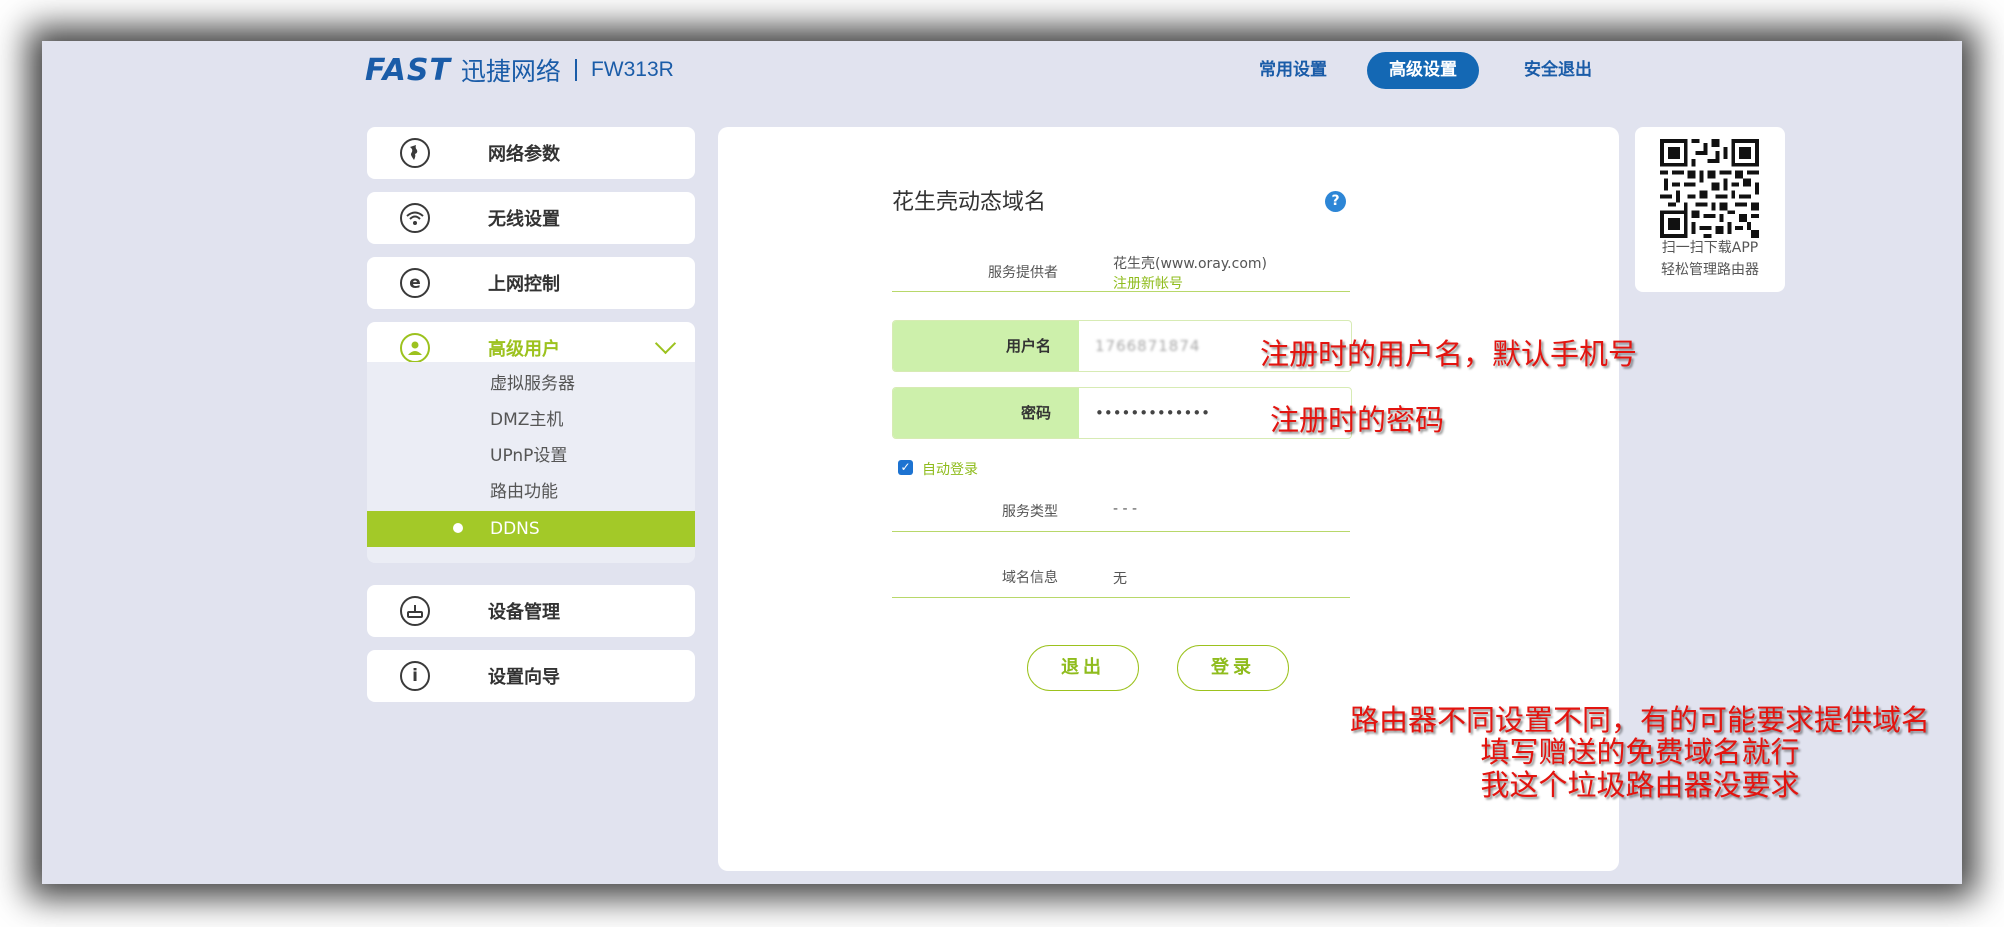  What do you see at coordinates (950, 469) in the screenshot?
I see `auto-login-label: 自动登录` at bounding box center [950, 469].